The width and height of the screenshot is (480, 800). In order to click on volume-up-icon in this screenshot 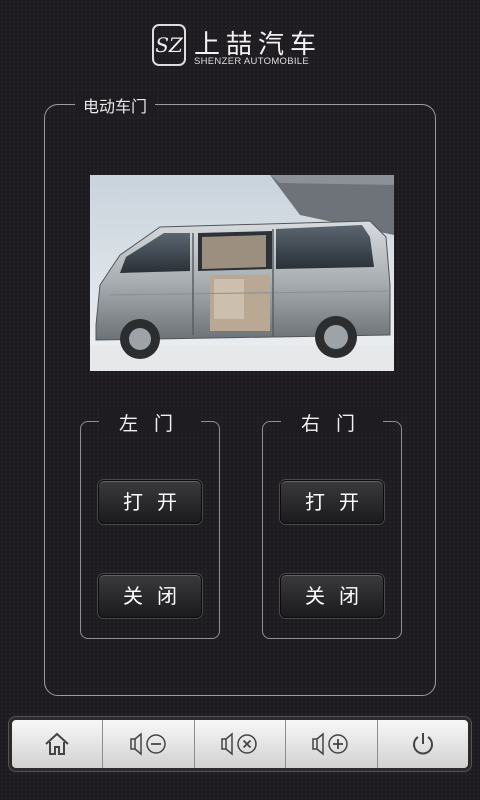, I will do `click(330, 744)`.